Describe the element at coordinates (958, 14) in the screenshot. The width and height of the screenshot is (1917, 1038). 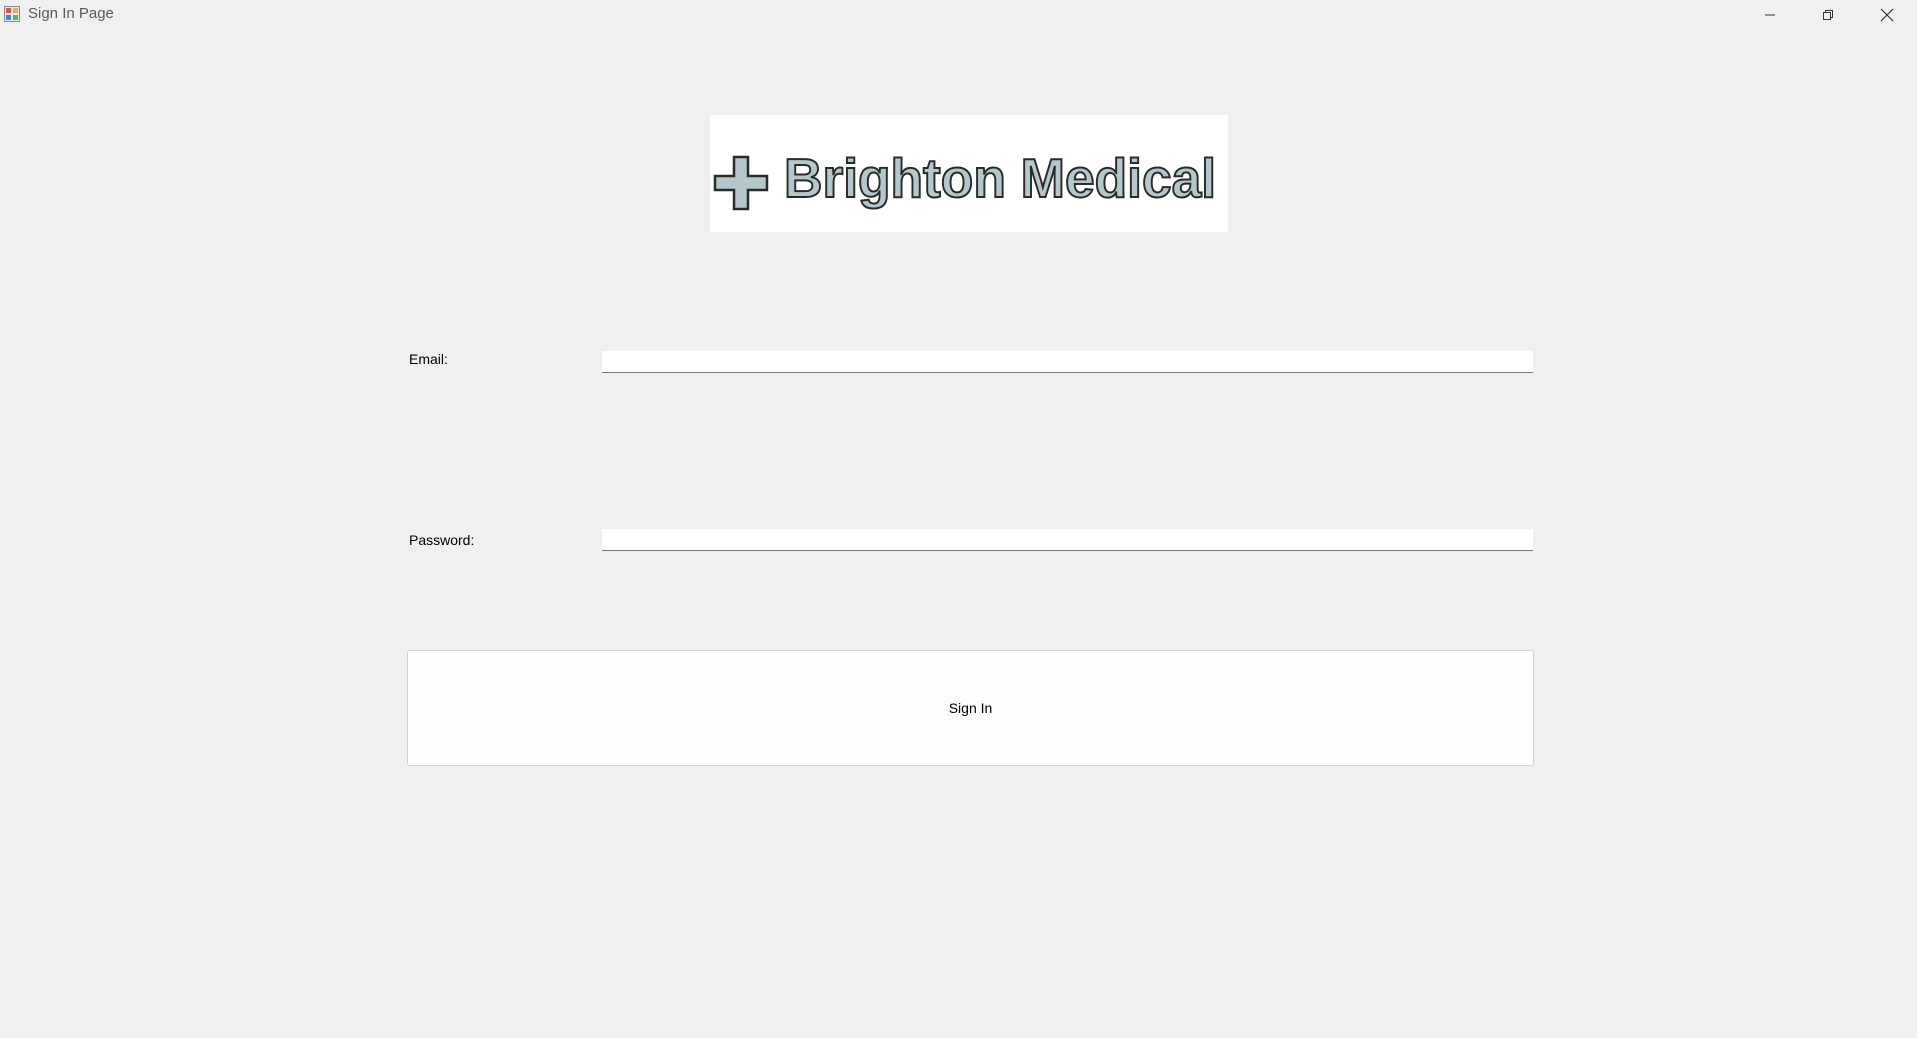
I see `title-bar: Sign In Page` at that location.